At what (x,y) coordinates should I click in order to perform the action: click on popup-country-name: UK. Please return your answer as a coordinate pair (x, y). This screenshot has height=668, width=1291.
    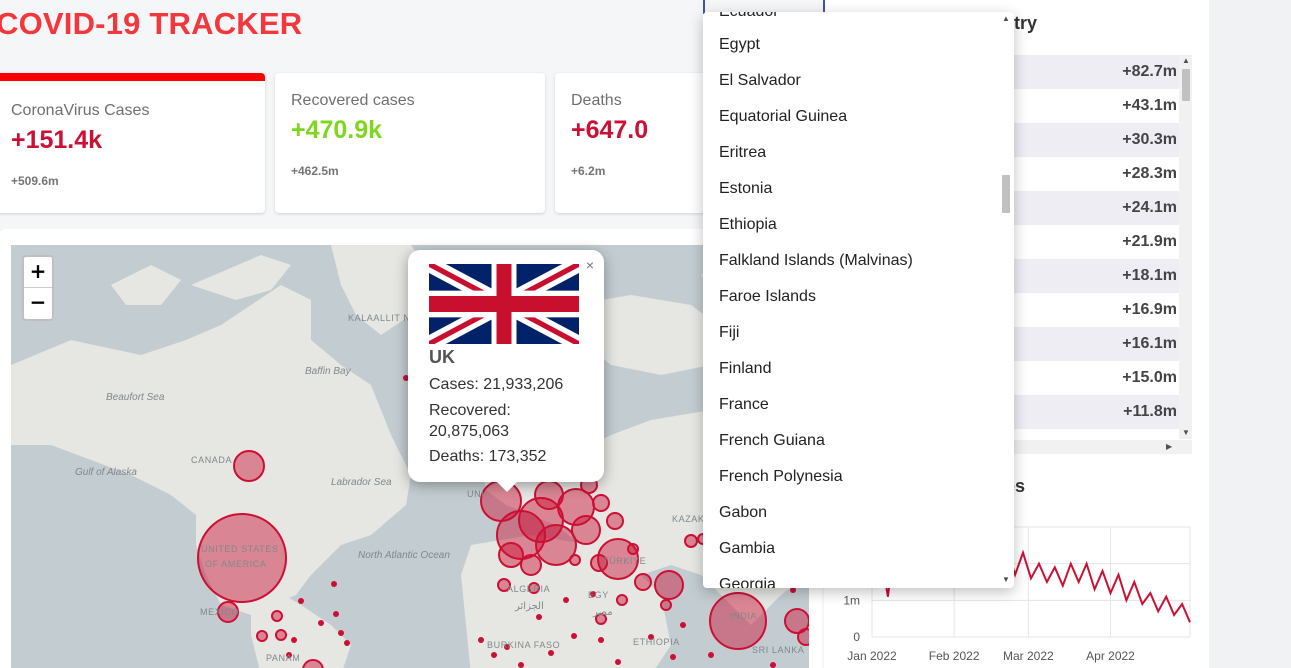
    Looking at the image, I should click on (442, 357).